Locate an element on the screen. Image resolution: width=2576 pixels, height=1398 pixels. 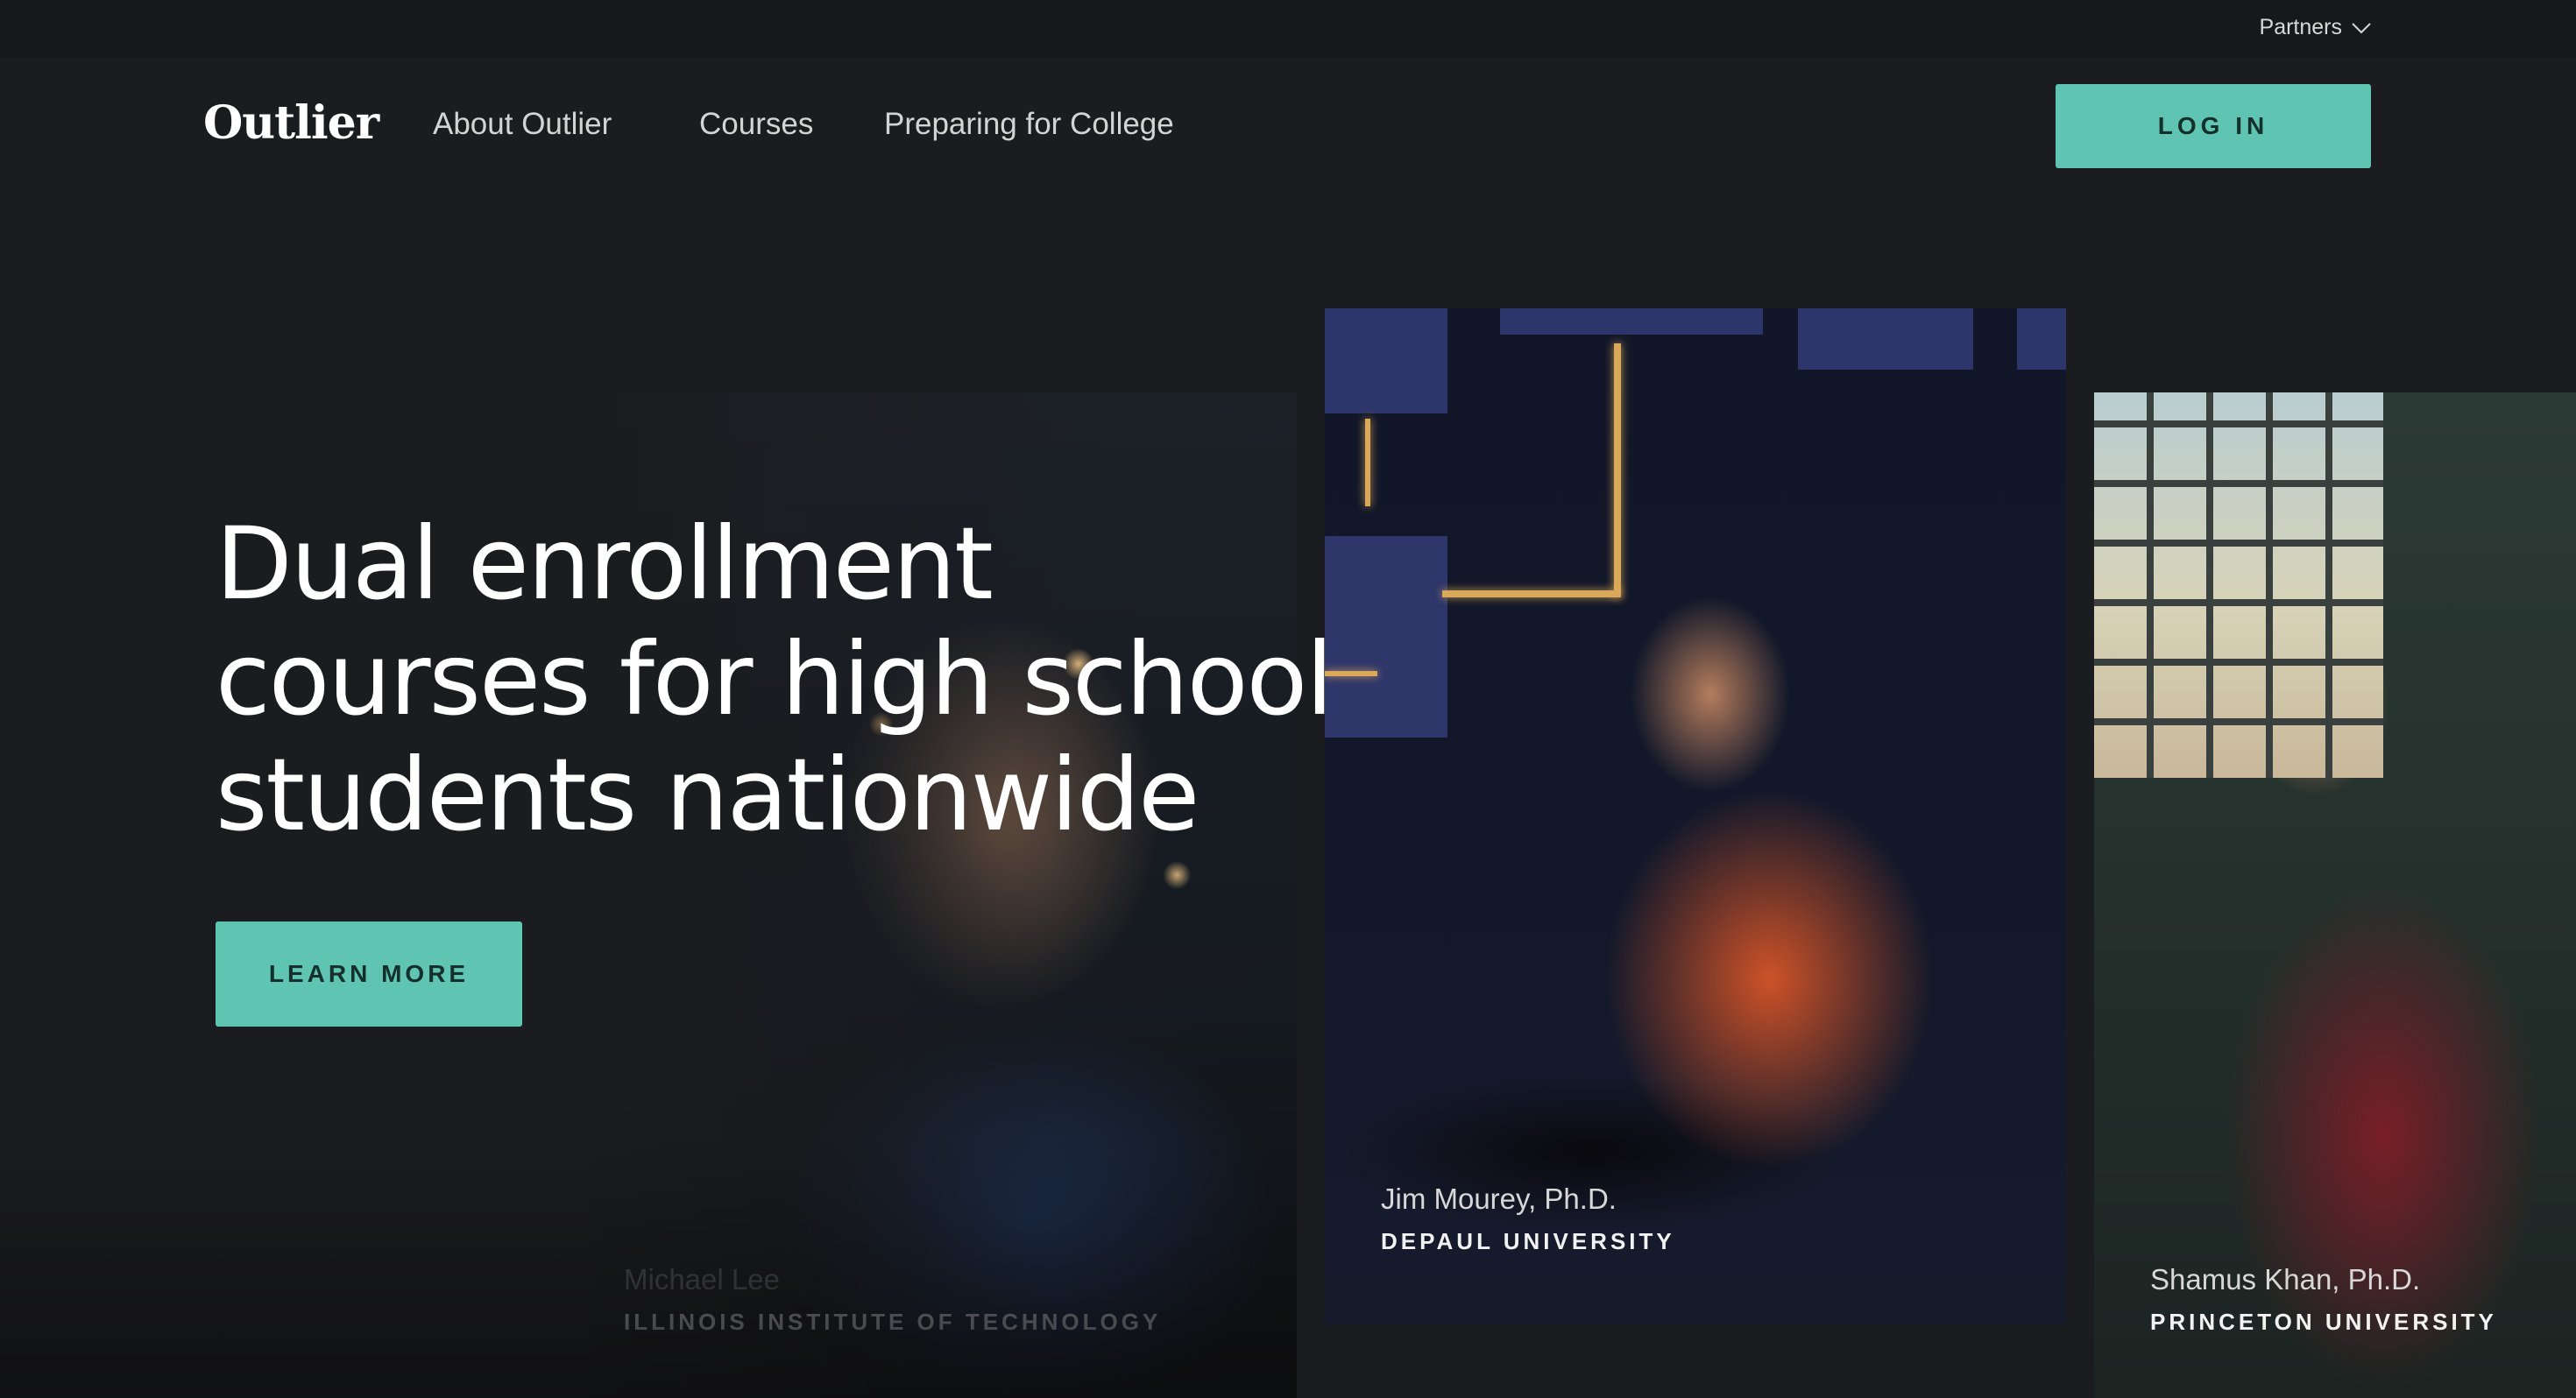
partners-label: Partners is located at coordinates (2300, 27).